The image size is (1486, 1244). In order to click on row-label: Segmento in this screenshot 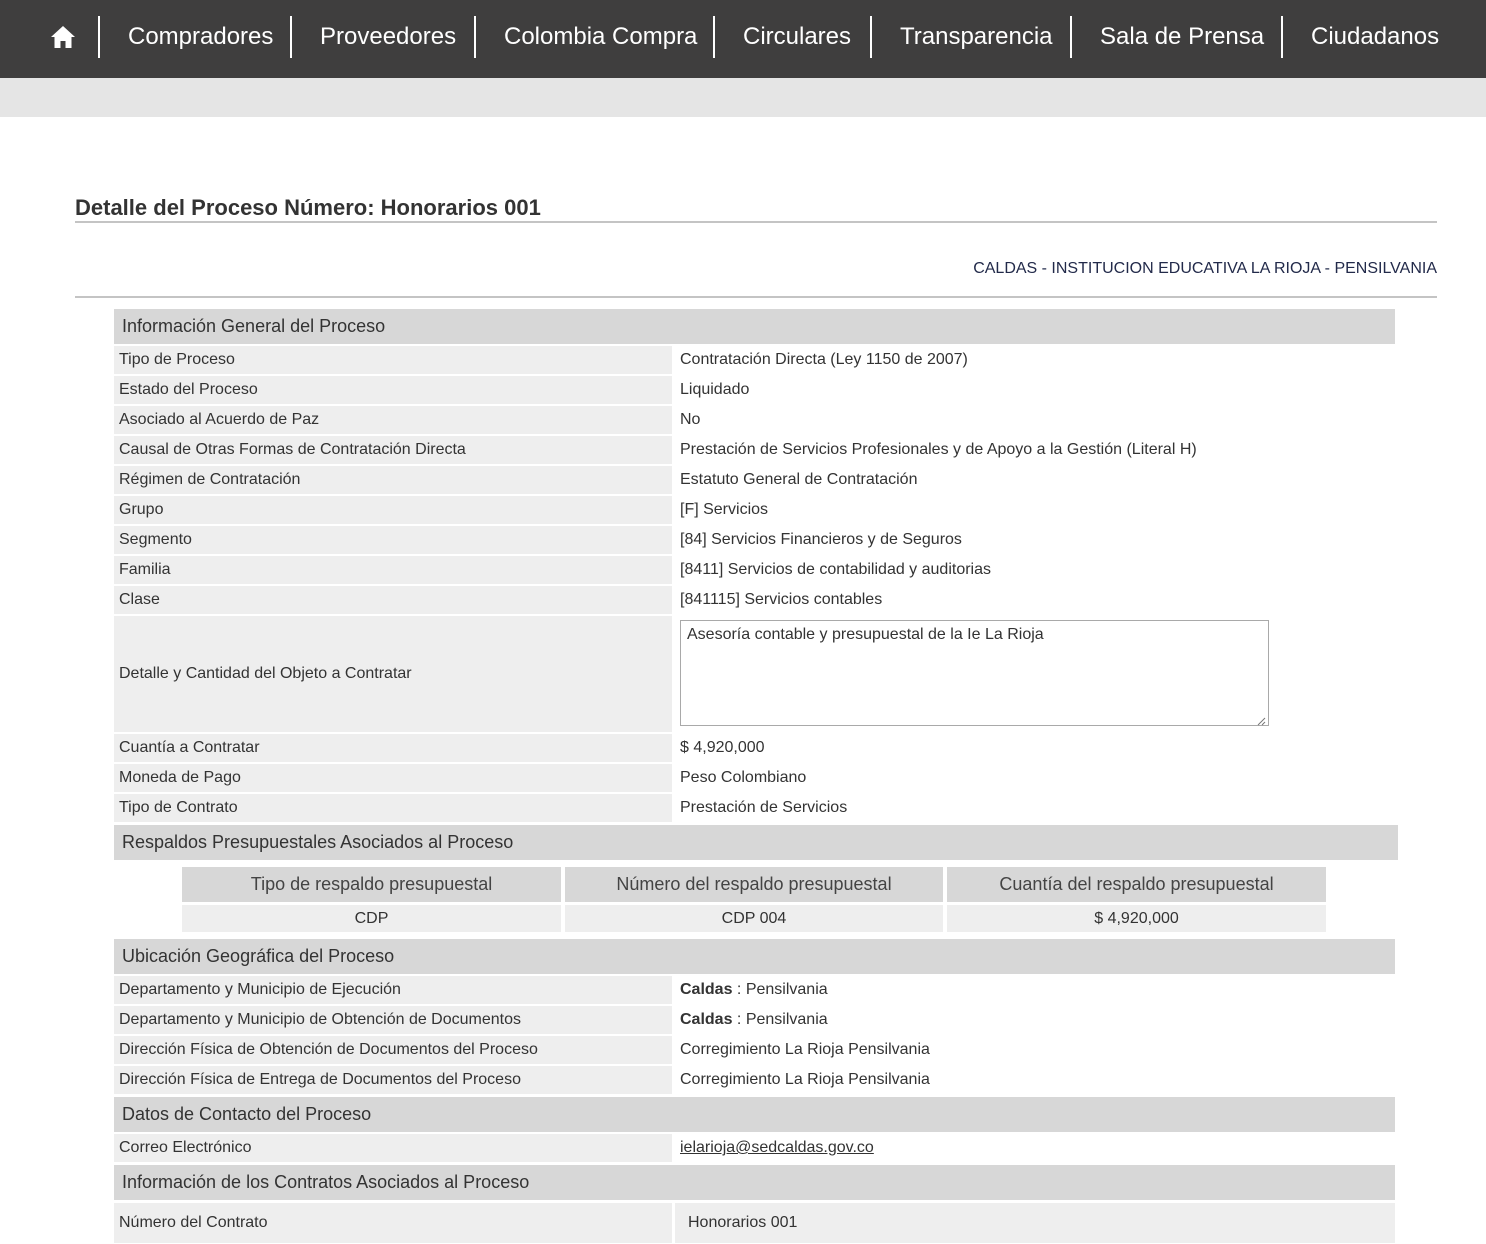, I will do `click(393, 540)`.